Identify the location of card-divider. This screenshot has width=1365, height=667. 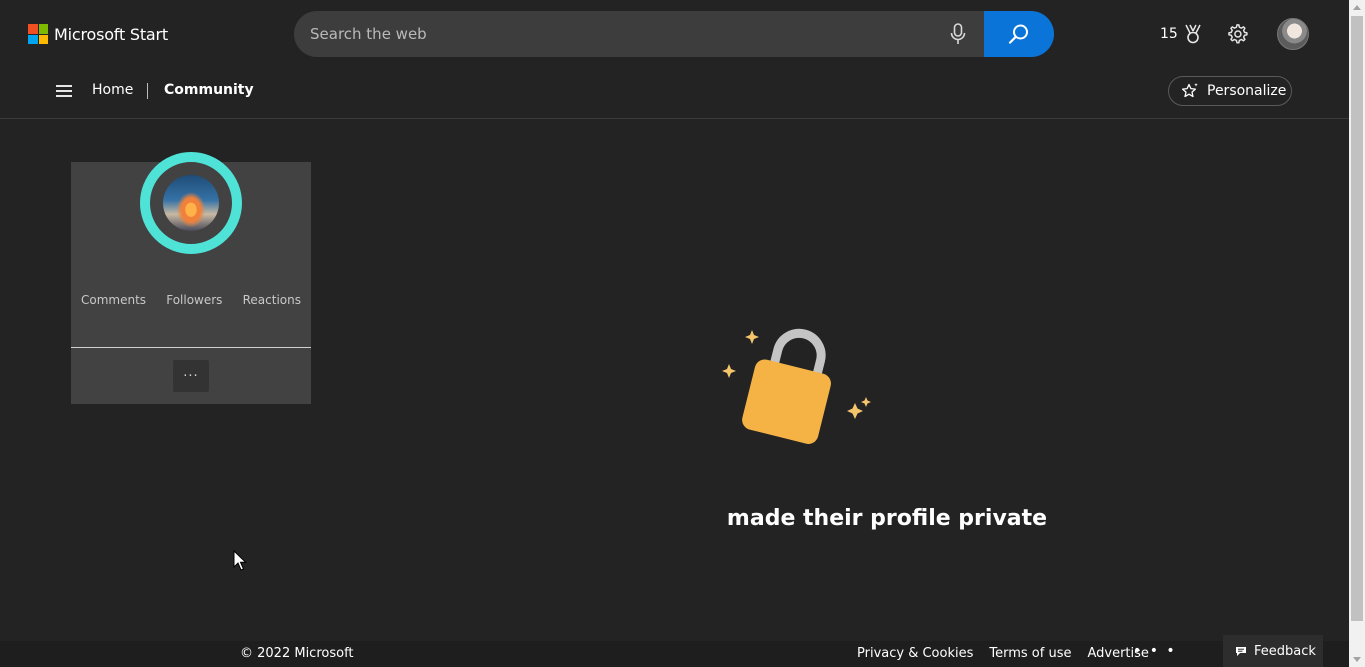
(191, 347).